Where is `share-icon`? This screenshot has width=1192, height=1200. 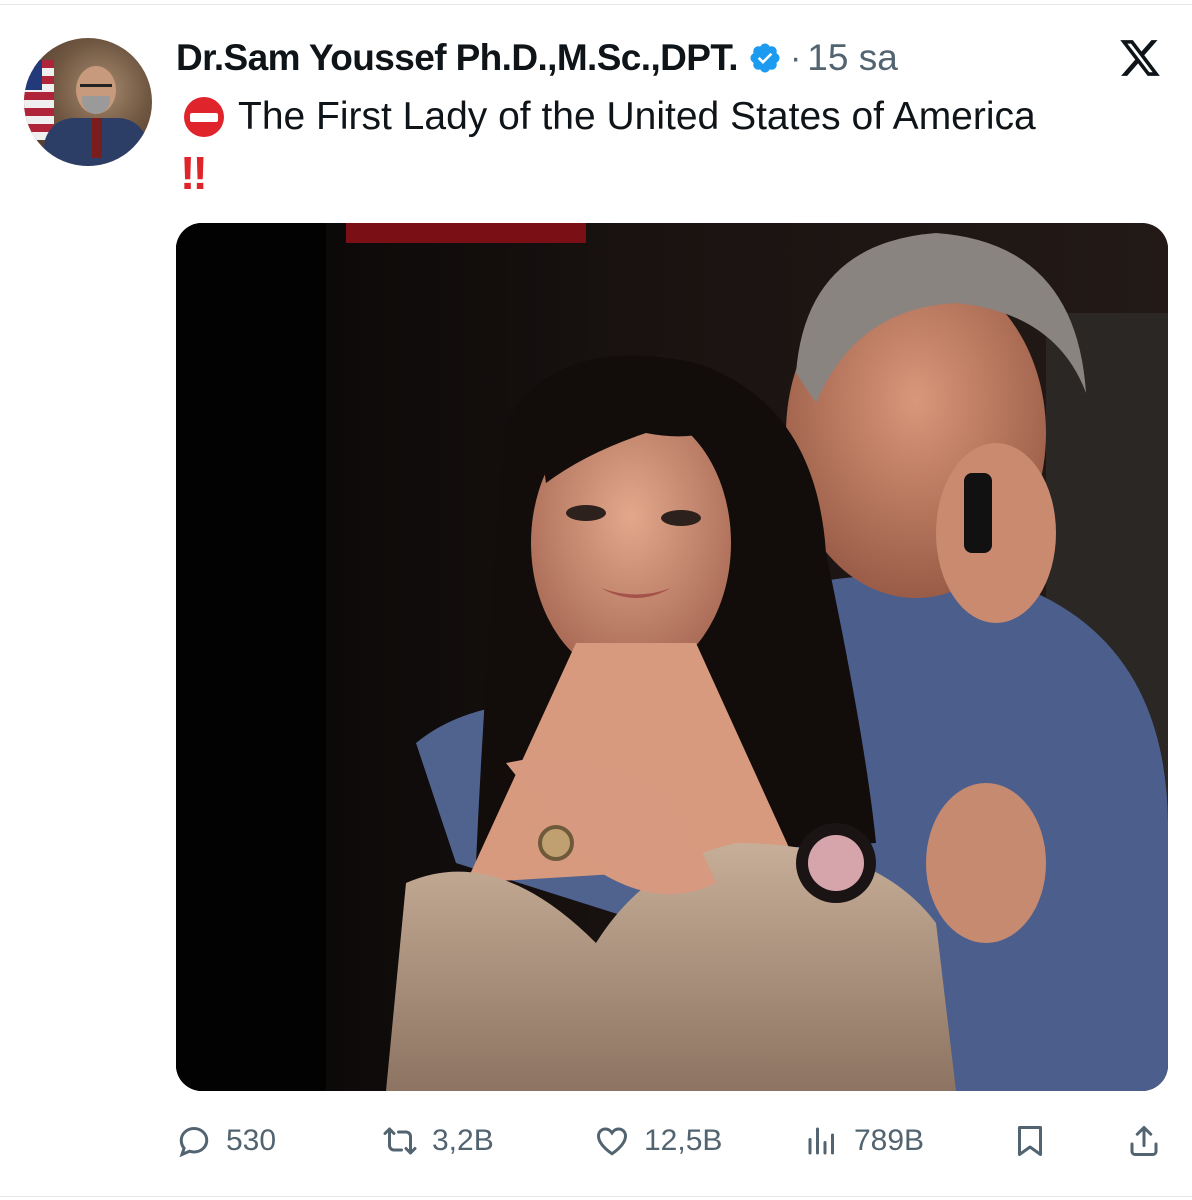 share-icon is located at coordinates (1144, 1141).